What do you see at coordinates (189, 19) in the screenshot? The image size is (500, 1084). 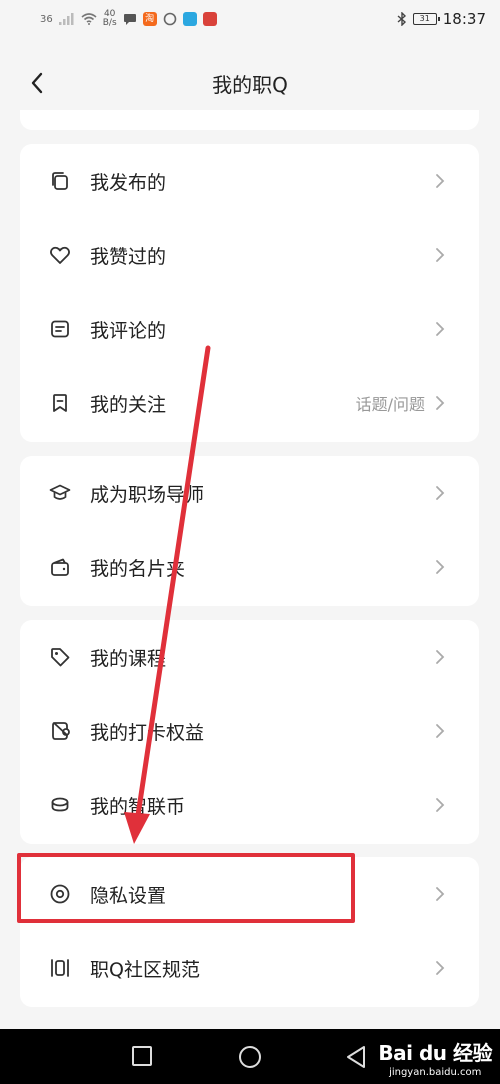 I see `blue-app-icon` at bounding box center [189, 19].